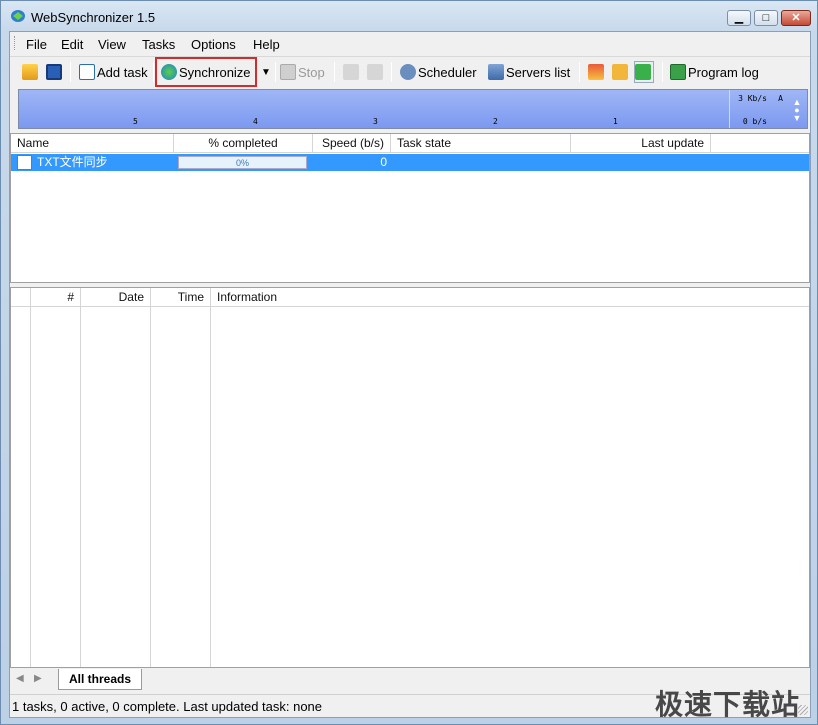 This screenshot has width=818, height=725. What do you see at coordinates (36, 44) in the screenshot?
I see `menu-file: File` at bounding box center [36, 44].